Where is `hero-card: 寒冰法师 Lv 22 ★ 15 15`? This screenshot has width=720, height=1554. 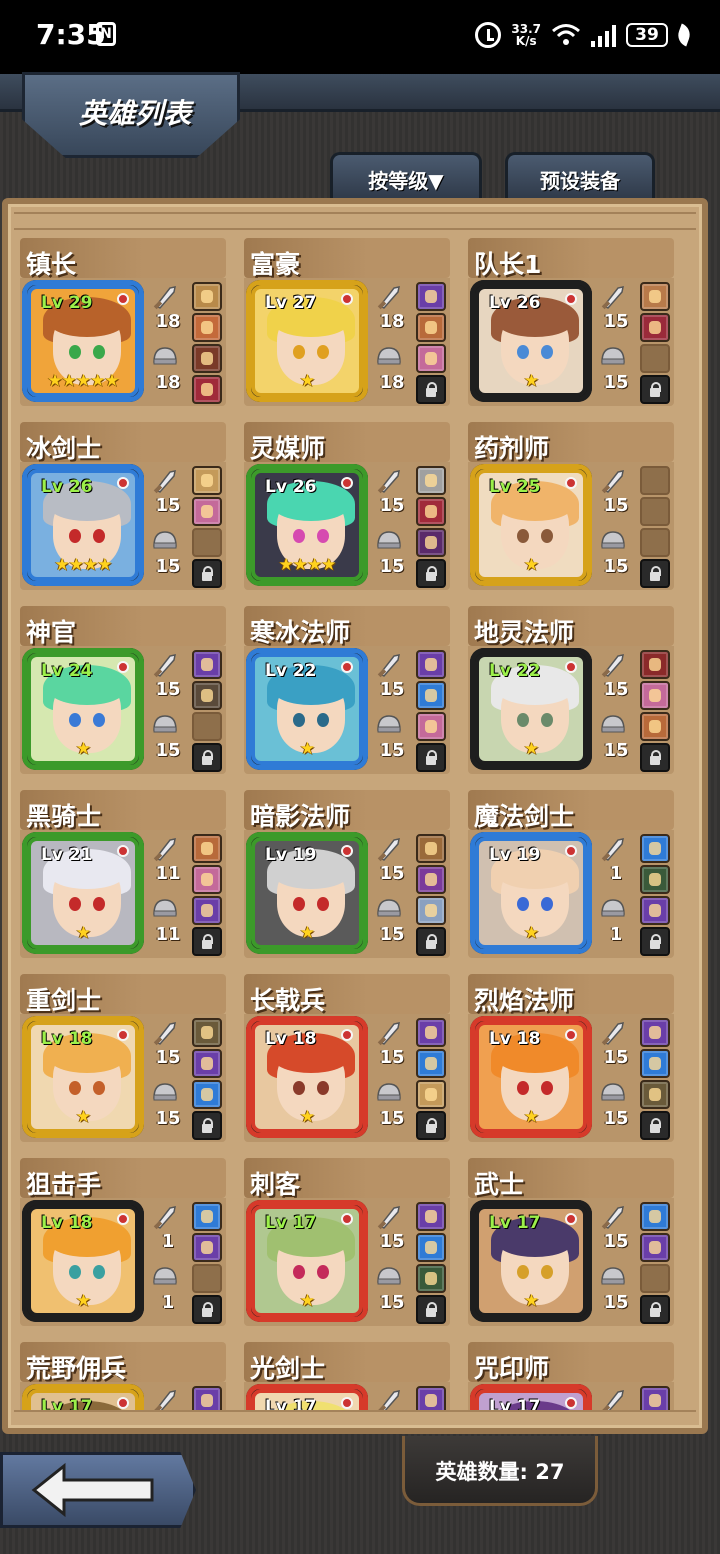
hero-card: 寒冰法师 Lv 22 ★ 15 15 is located at coordinates (347, 688).